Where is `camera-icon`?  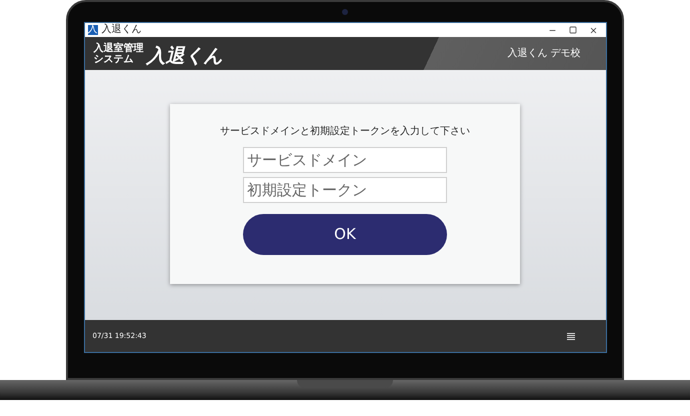
camera-icon is located at coordinates (345, 12).